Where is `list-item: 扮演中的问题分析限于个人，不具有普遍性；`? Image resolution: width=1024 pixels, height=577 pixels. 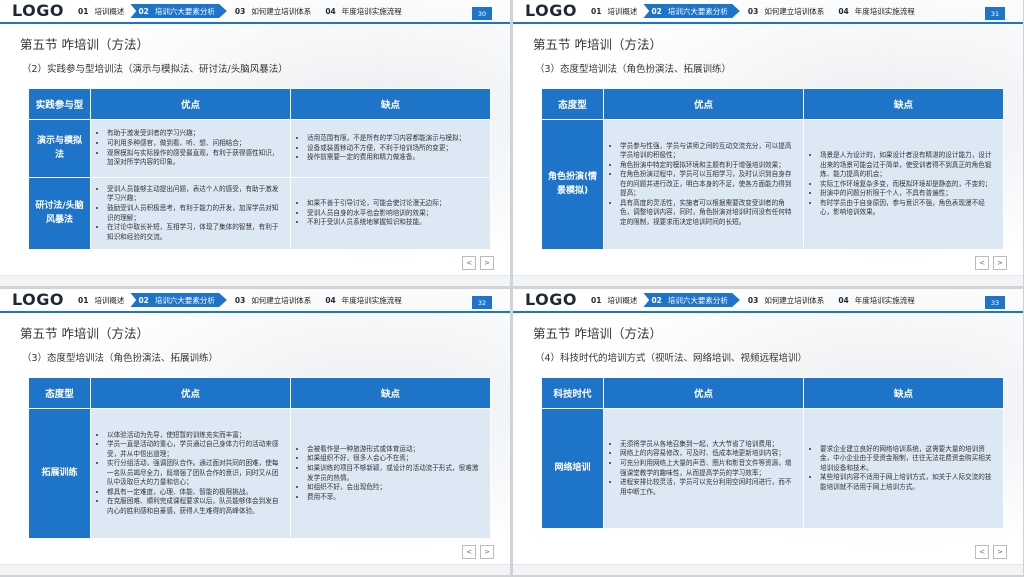
list-item: 扮演中的问题分析限于个人，不具有普遍性； is located at coordinates (908, 194).